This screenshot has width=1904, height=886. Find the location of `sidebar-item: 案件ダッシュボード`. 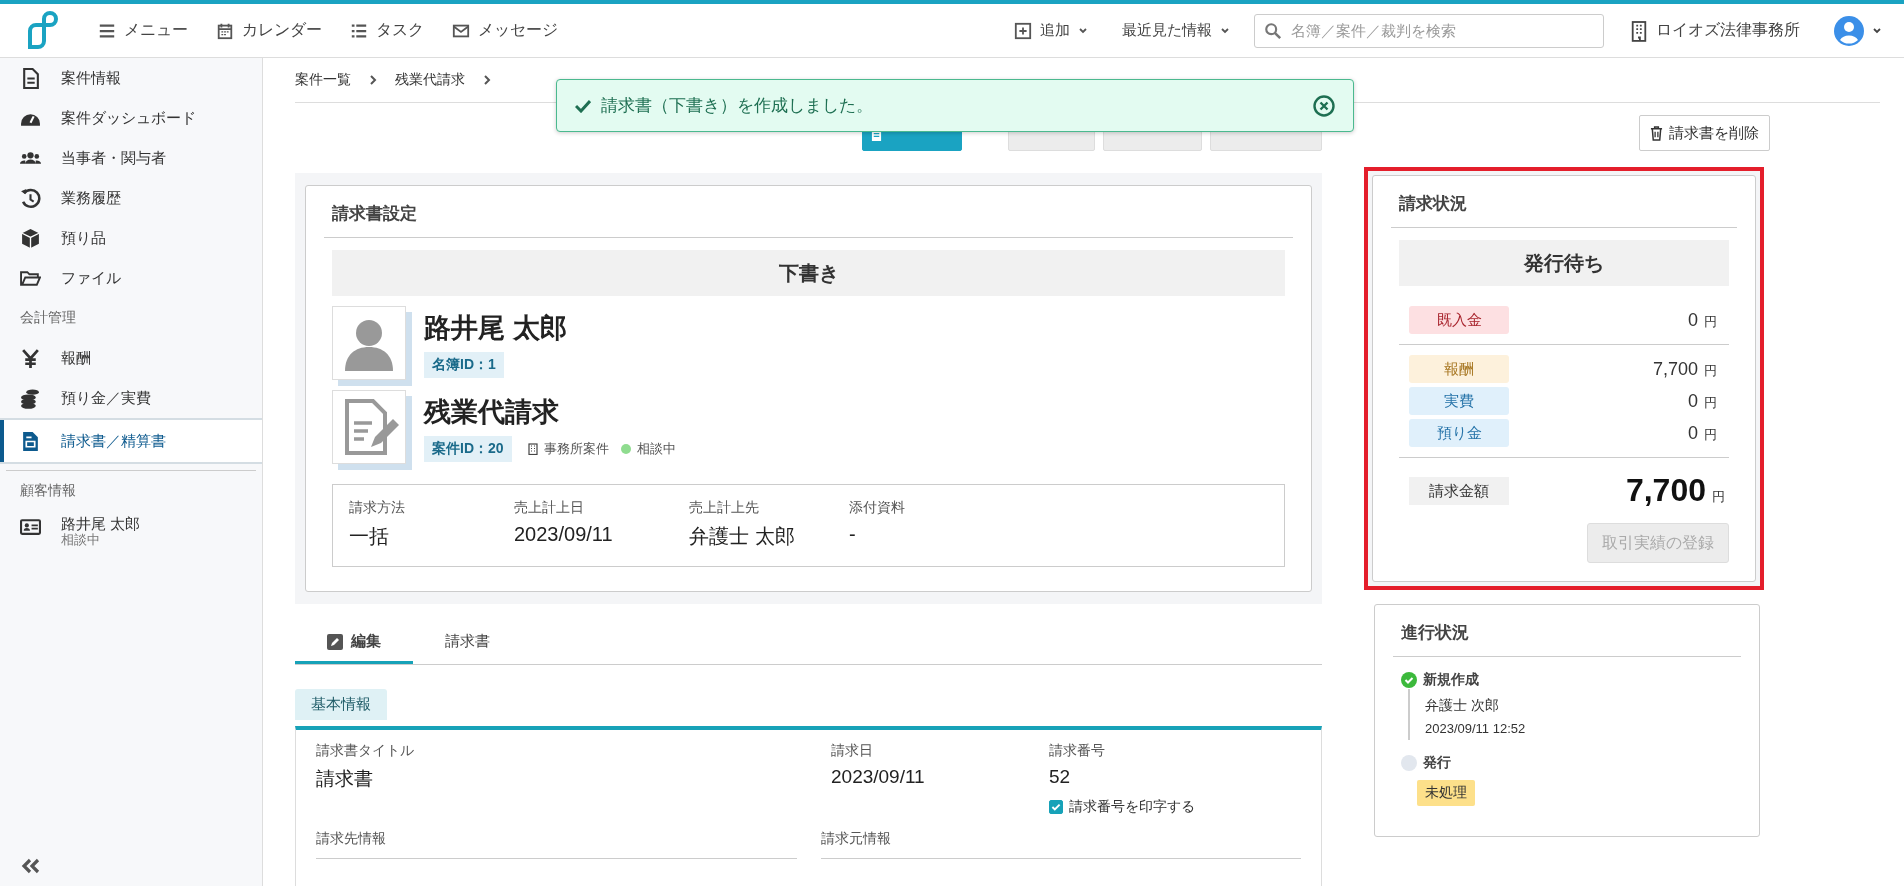

sidebar-item: 案件ダッシュボード is located at coordinates (131, 118).